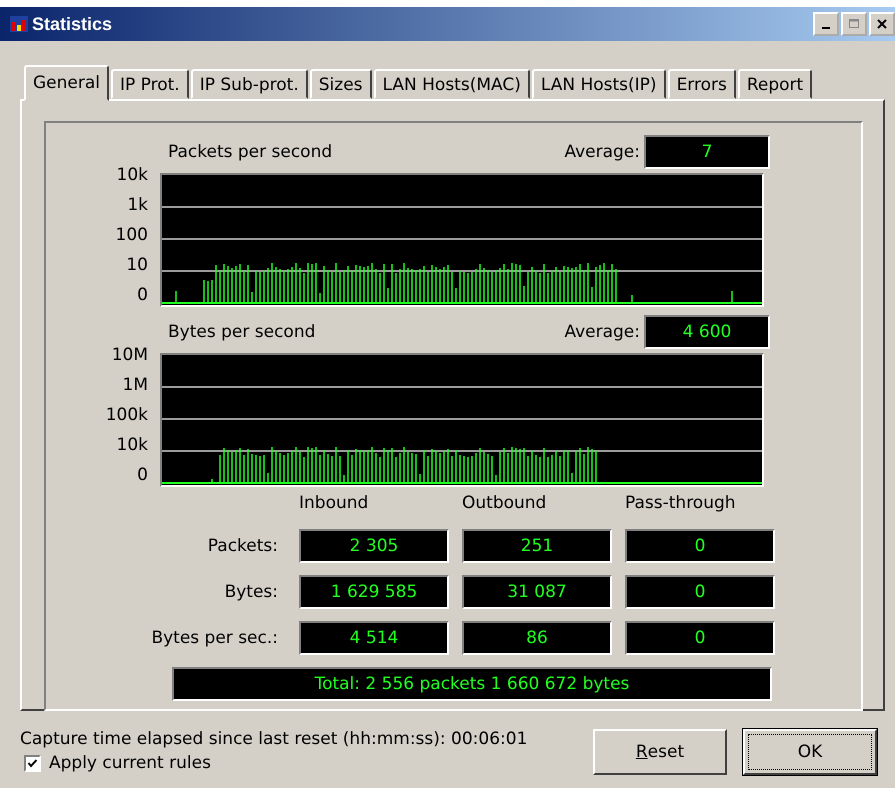 The width and height of the screenshot is (895, 788). I want to click on counter-display: 2 305, so click(374, 546).